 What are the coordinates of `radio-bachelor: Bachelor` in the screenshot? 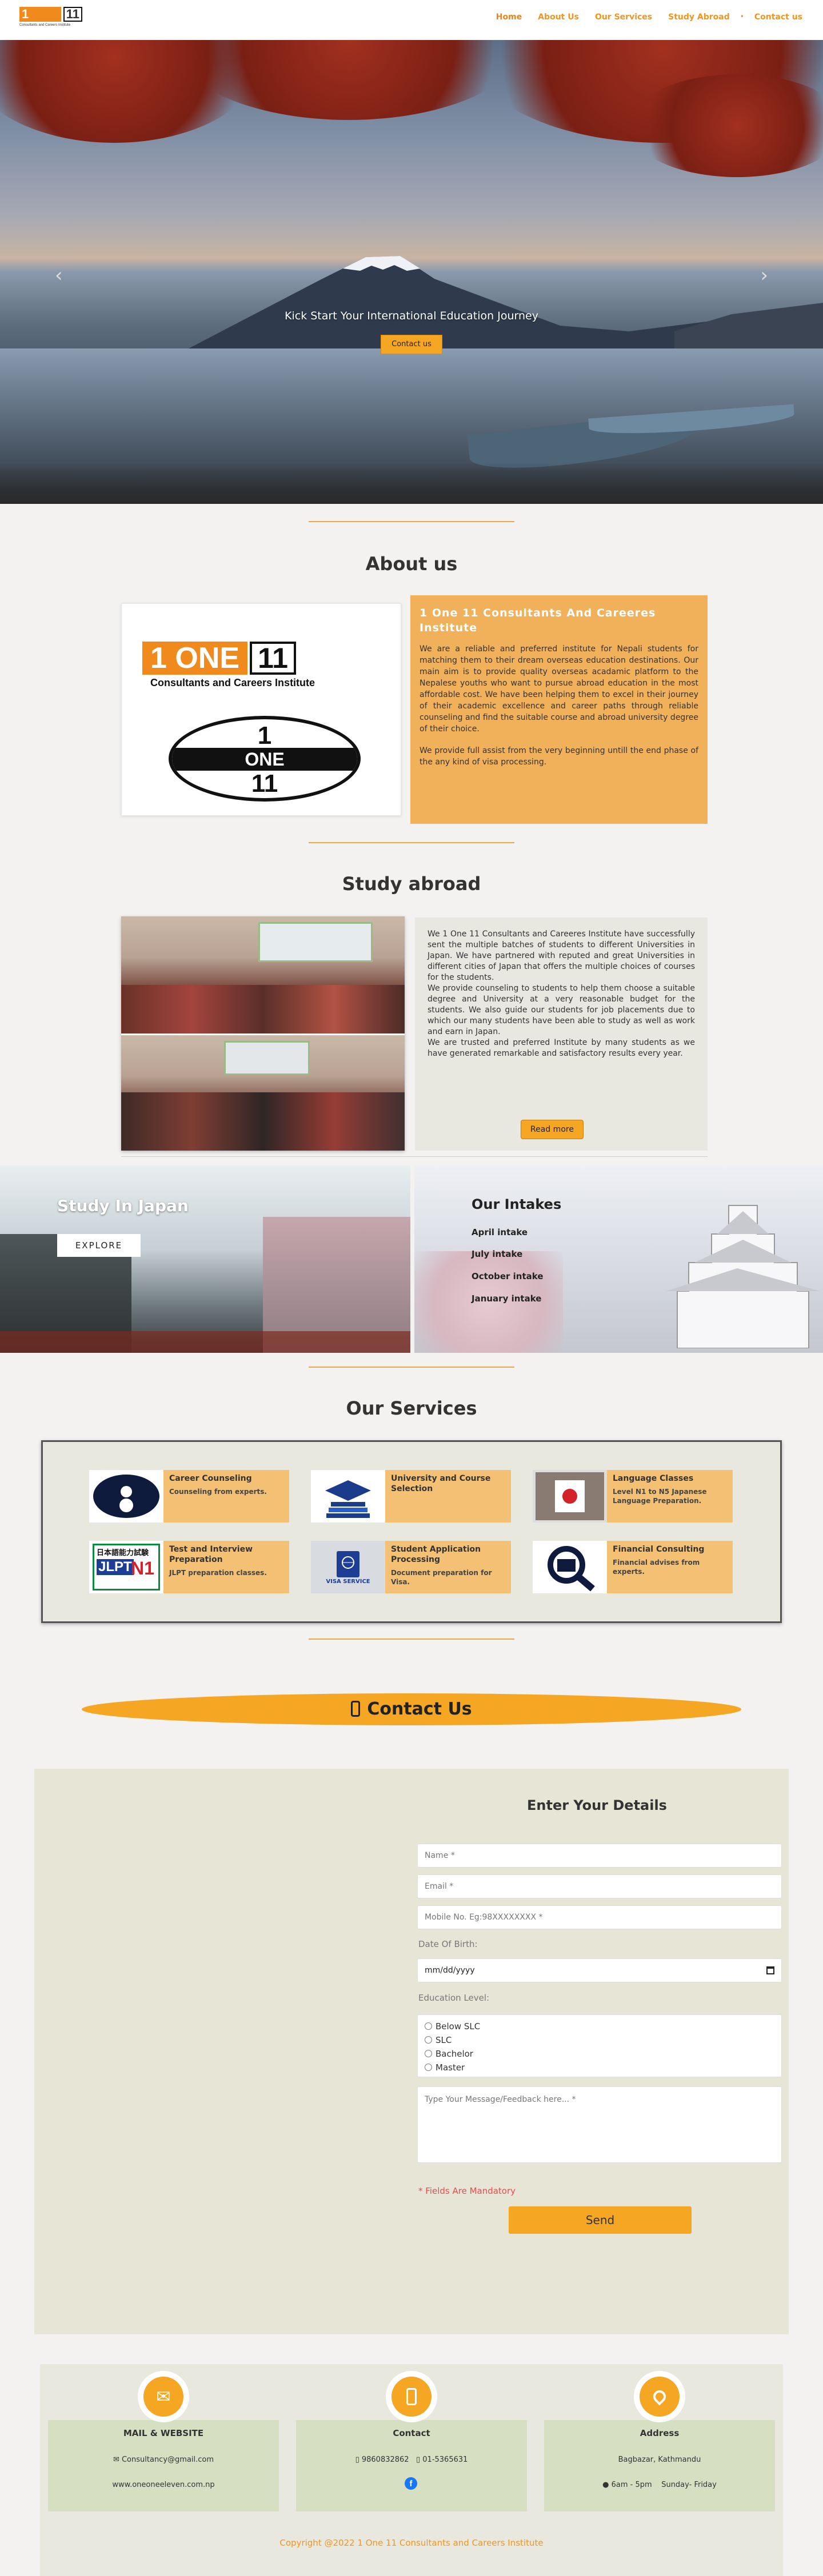 It's located at (599, 2054).